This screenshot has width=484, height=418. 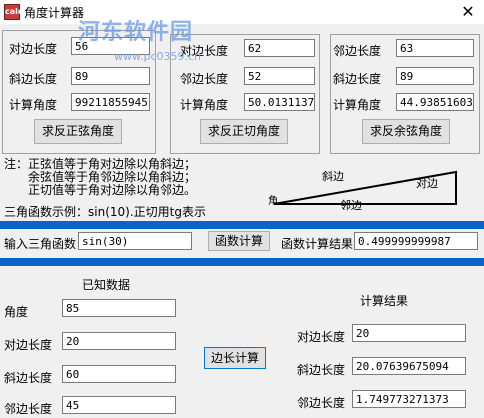 What do you see at coordinates (468, 12) in the screenshot?
I see `close-button: ✕` at bounding box center [468, 12].